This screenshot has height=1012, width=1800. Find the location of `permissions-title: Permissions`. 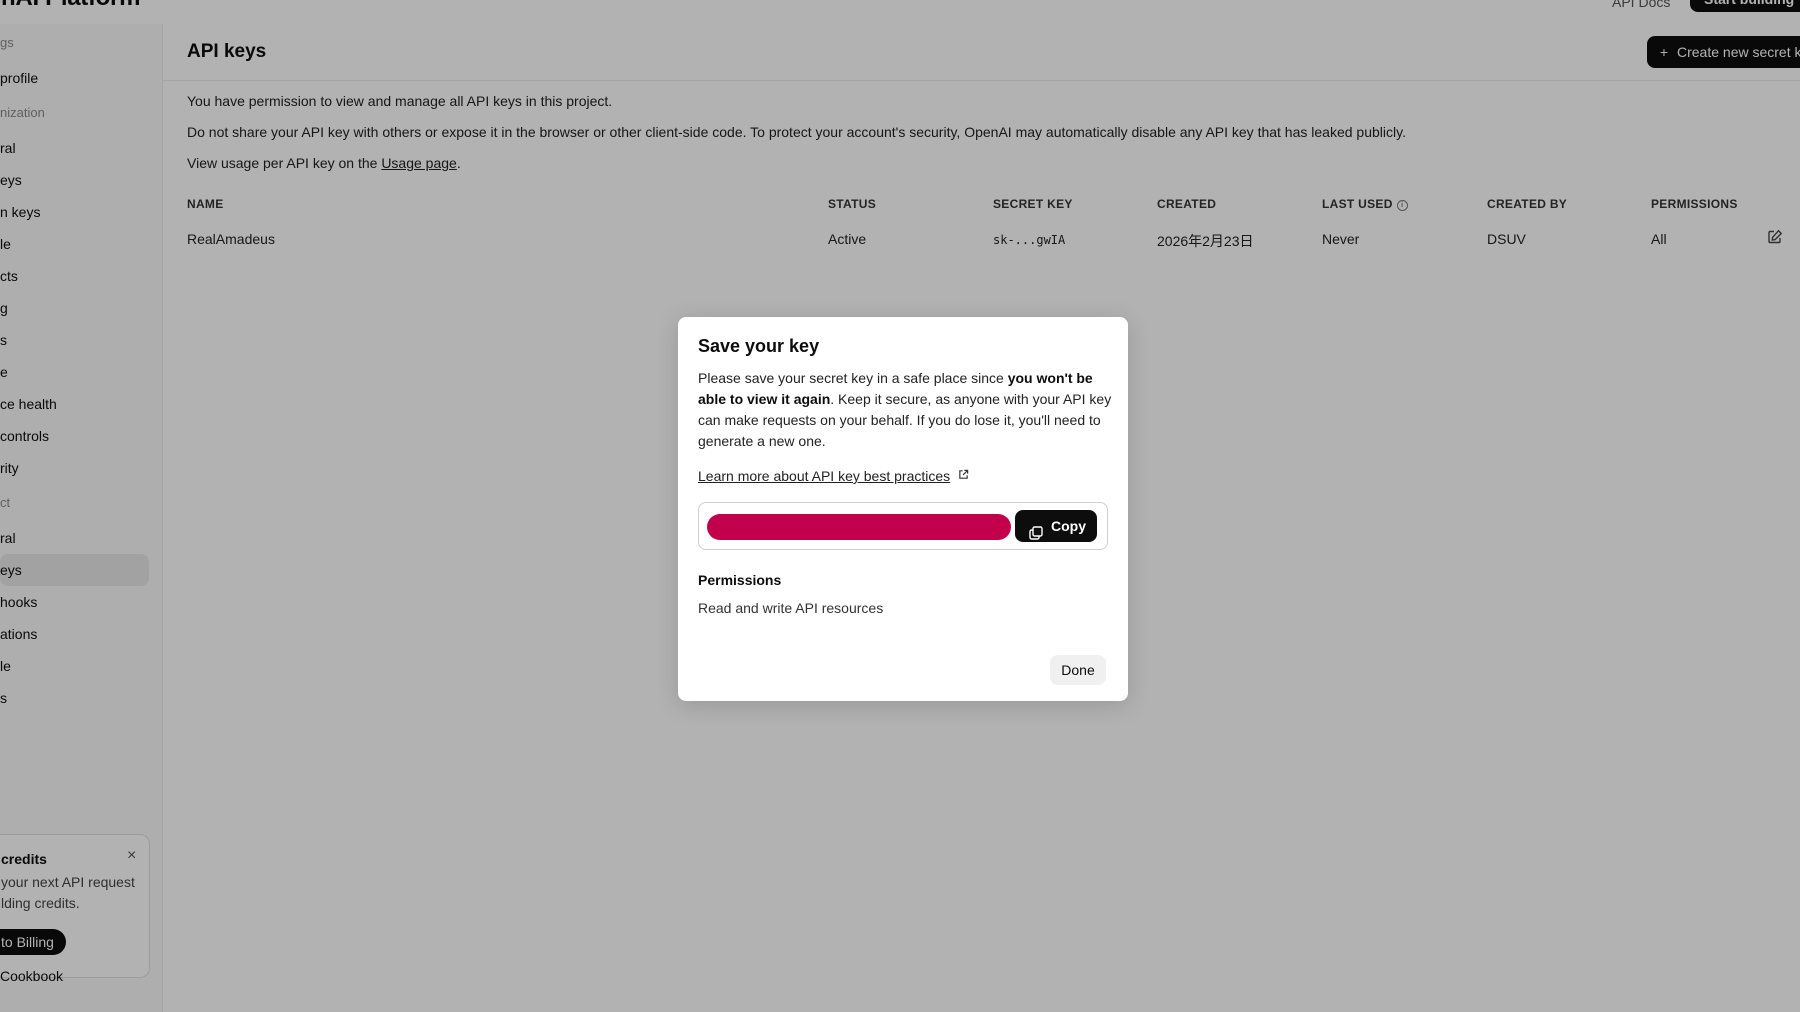

permissions-title: Permissions is located at coordinates (740, 580).